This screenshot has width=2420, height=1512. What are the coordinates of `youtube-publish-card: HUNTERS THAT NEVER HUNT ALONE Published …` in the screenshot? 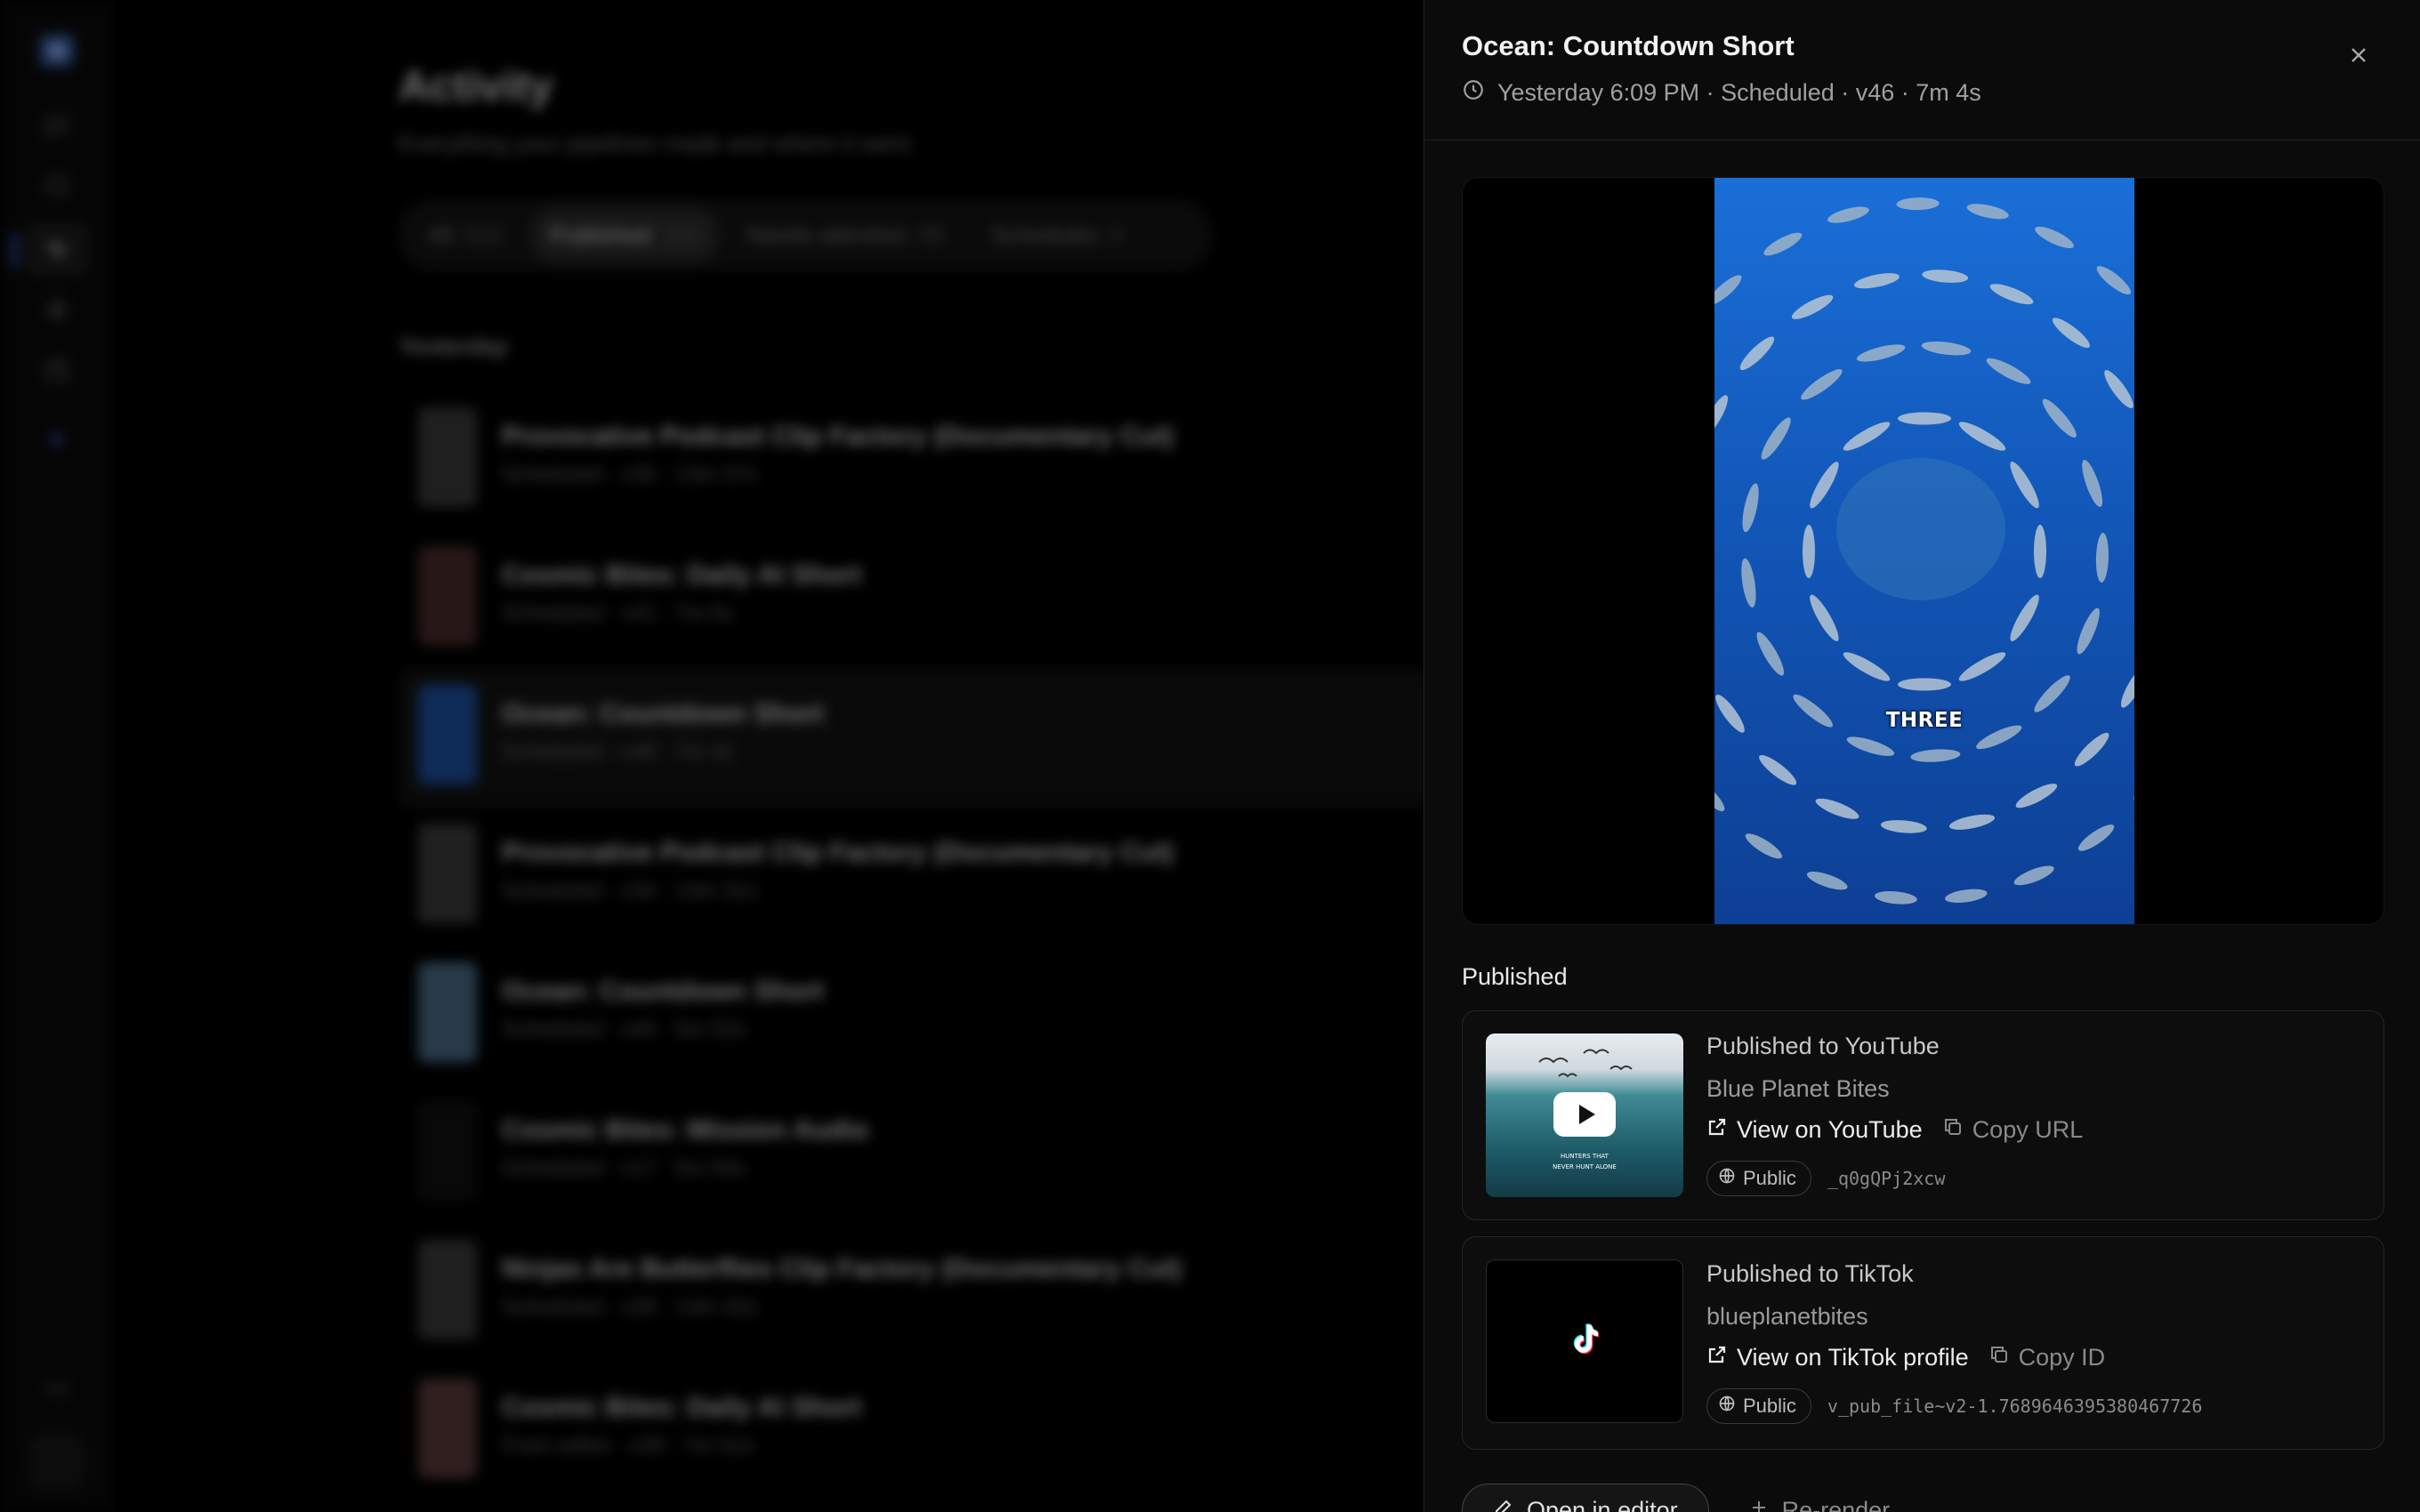 It's located at (1923, 1115).